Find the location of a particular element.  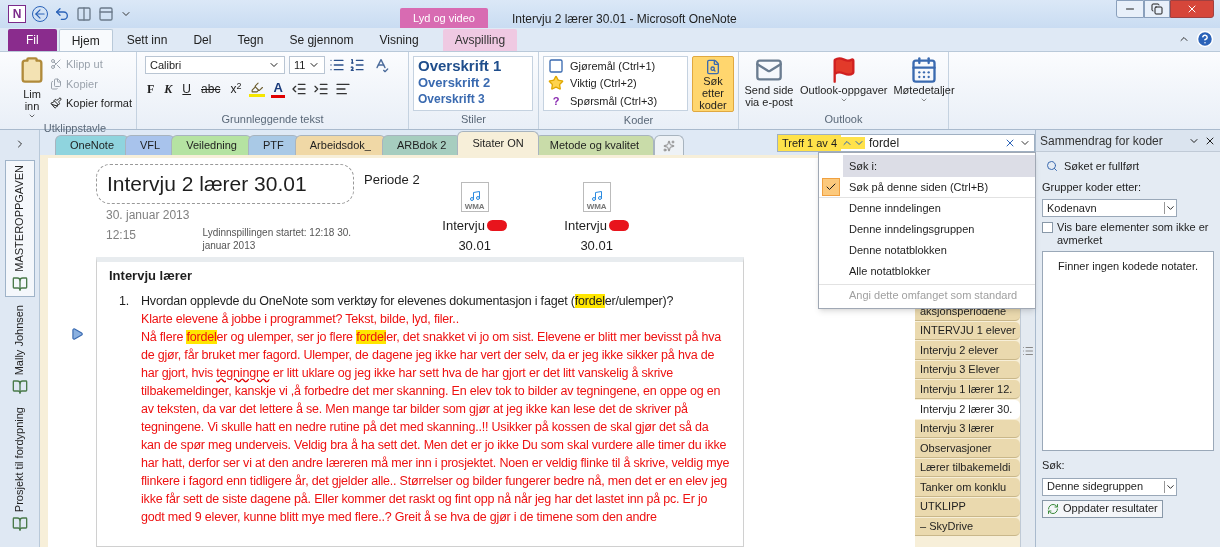

close-button is located at coordinates (1192, 9).